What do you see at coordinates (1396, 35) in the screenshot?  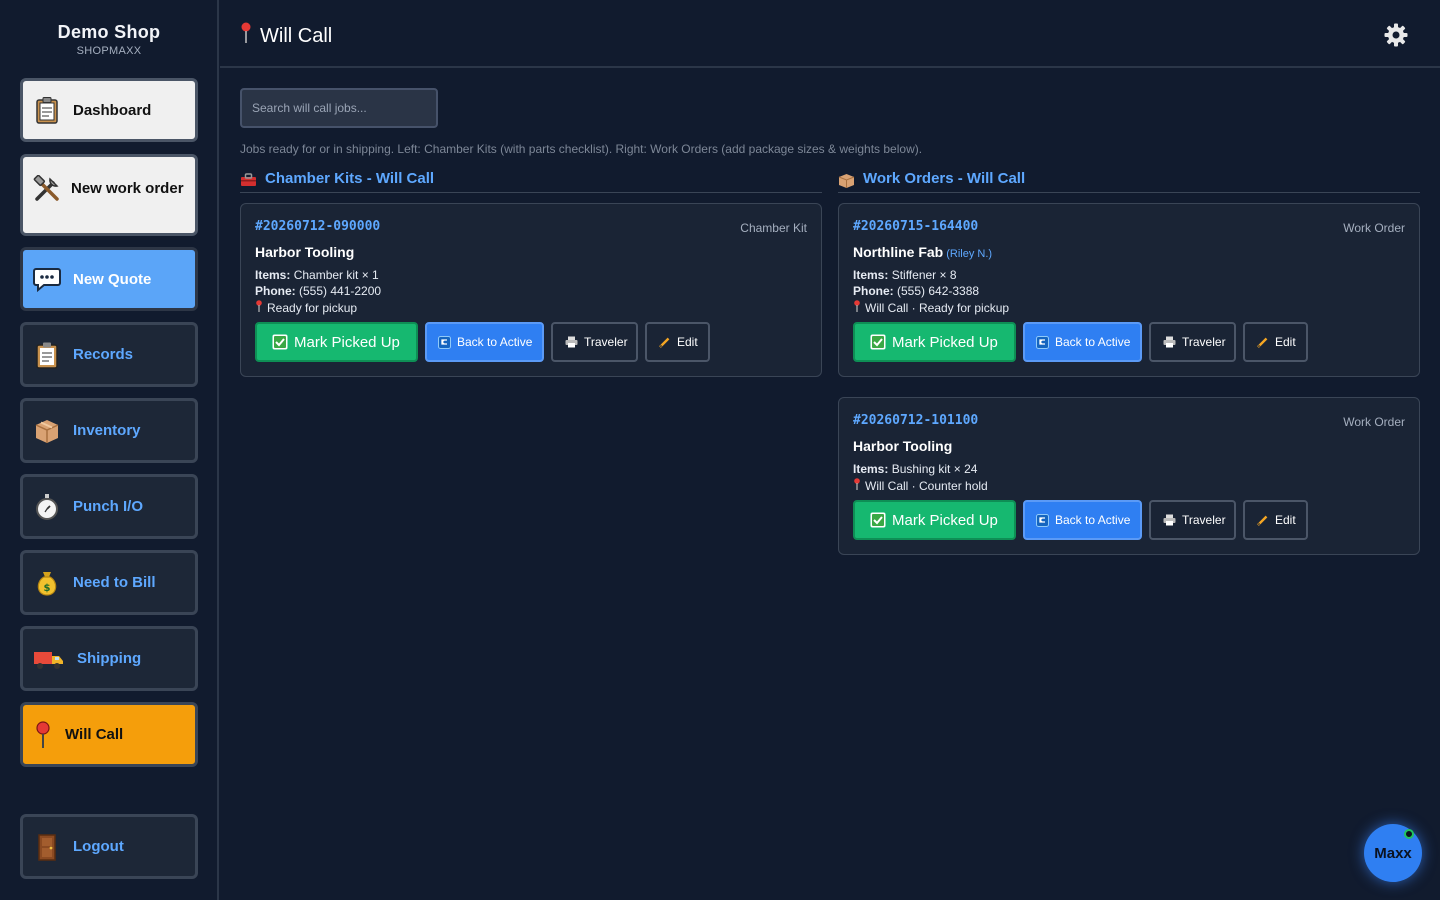 I see `gear-icon` at bounding box center [1396, 35].